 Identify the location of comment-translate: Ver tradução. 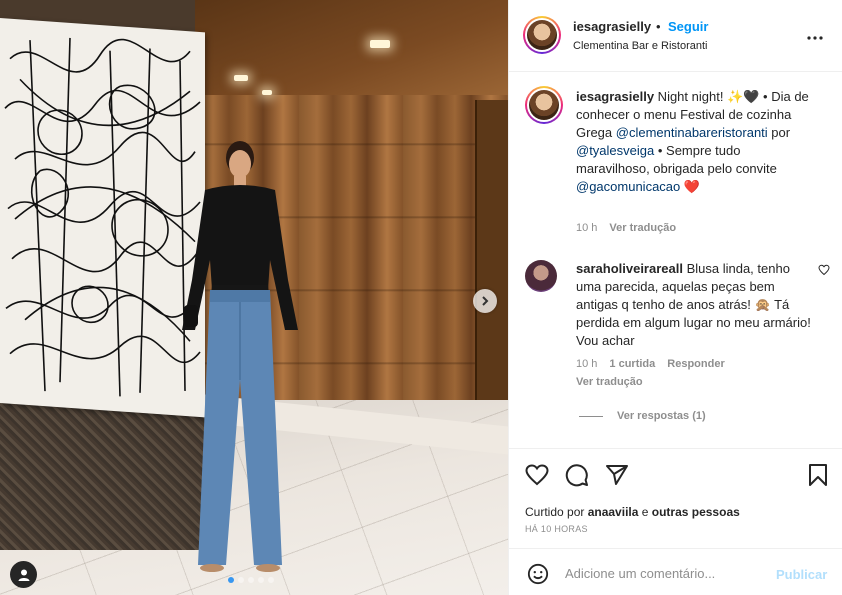
(609, 382).